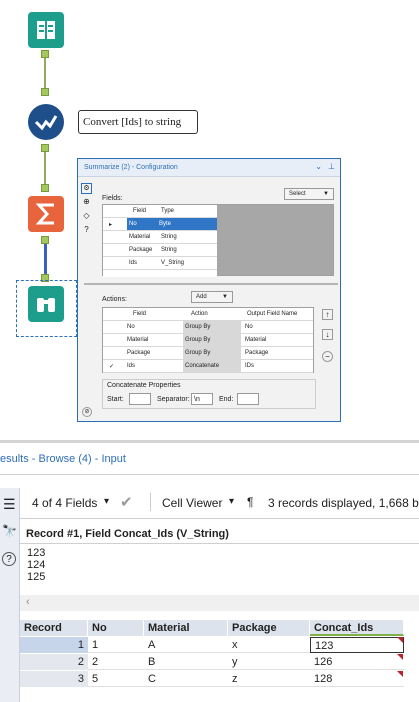 Image resolution: width=419 pixels, height=702 pixels. Describe the element at coordinates (168, 211) in the screenshot. I see `fields-header-type: Type` at that location.